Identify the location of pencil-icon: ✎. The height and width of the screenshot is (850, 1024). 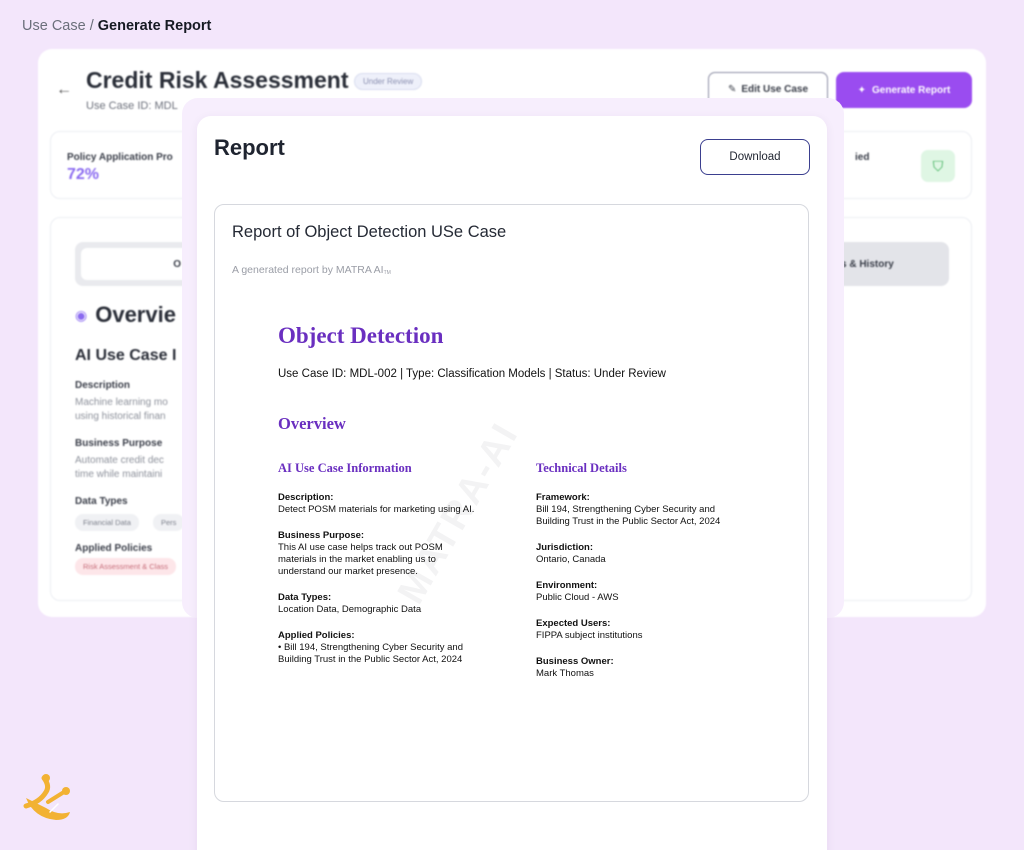
(732, 89).